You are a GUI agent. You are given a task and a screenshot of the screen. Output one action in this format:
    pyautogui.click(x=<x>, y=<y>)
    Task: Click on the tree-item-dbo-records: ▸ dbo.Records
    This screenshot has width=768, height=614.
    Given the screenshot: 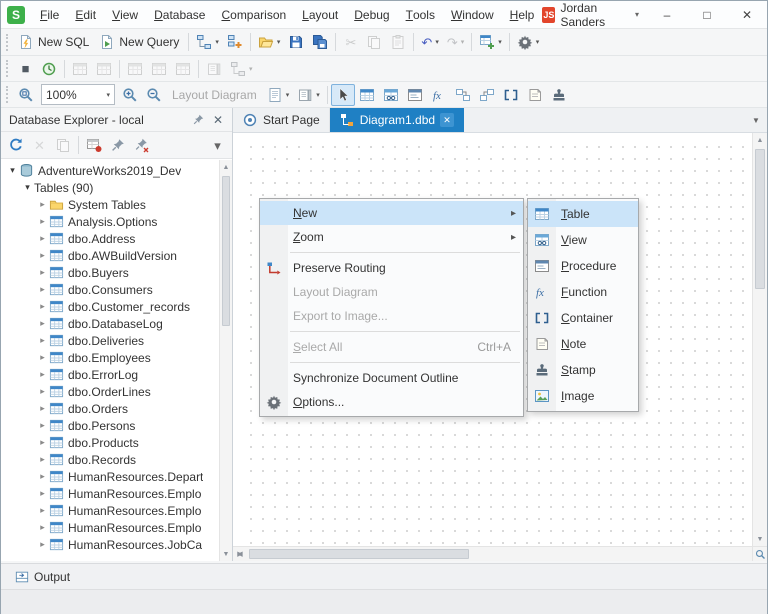 What is the action you would take?
    pyautogui.click(x=110, y=459)
    